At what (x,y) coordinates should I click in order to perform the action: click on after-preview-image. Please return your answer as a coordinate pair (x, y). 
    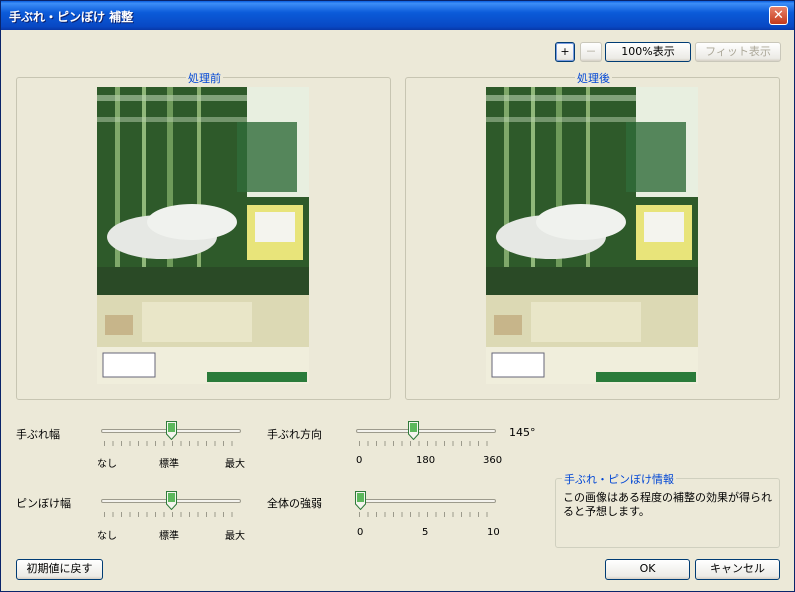
    Looking at the image, I should click on (592, 235).